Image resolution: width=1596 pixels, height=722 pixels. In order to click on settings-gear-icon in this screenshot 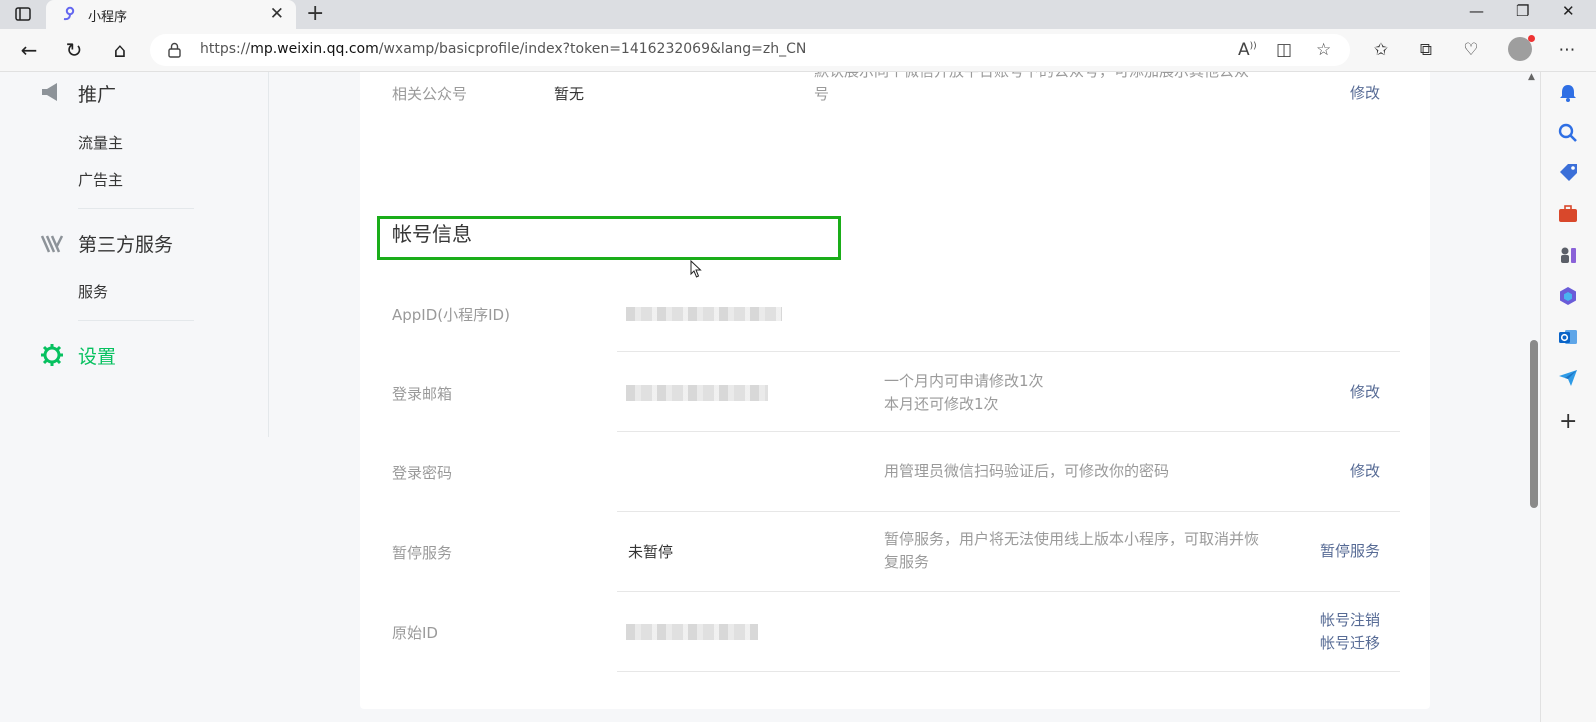, I will do `click(52, 355)`.